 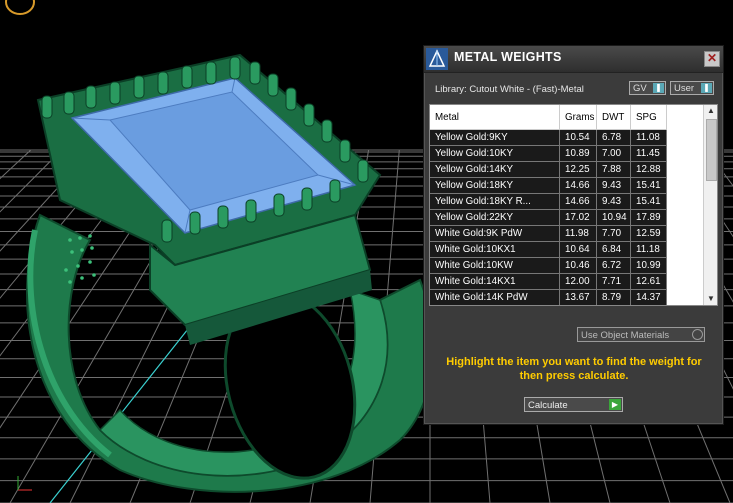 I want to click on calculate-label: Calculate, so click(x=548, y=405).